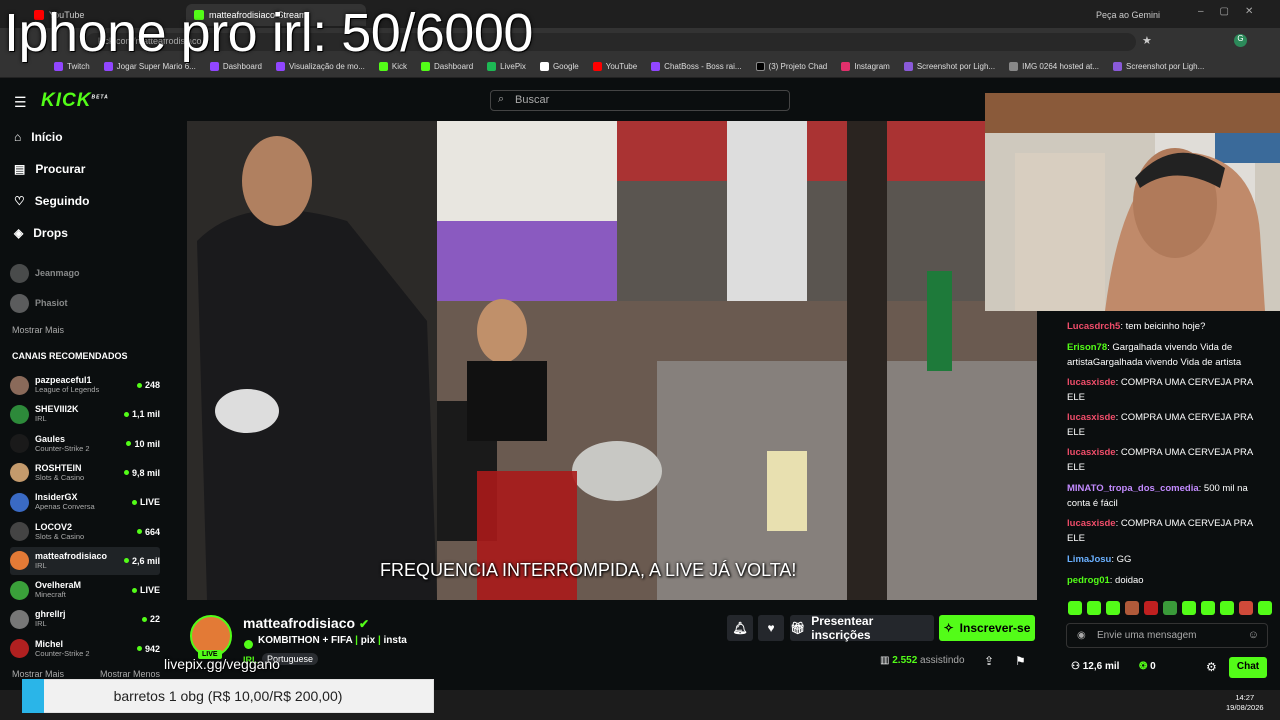  Describe the element at coordinates (50, 595) in the screenshot. I see `channel-category: Minecraft` at that location.